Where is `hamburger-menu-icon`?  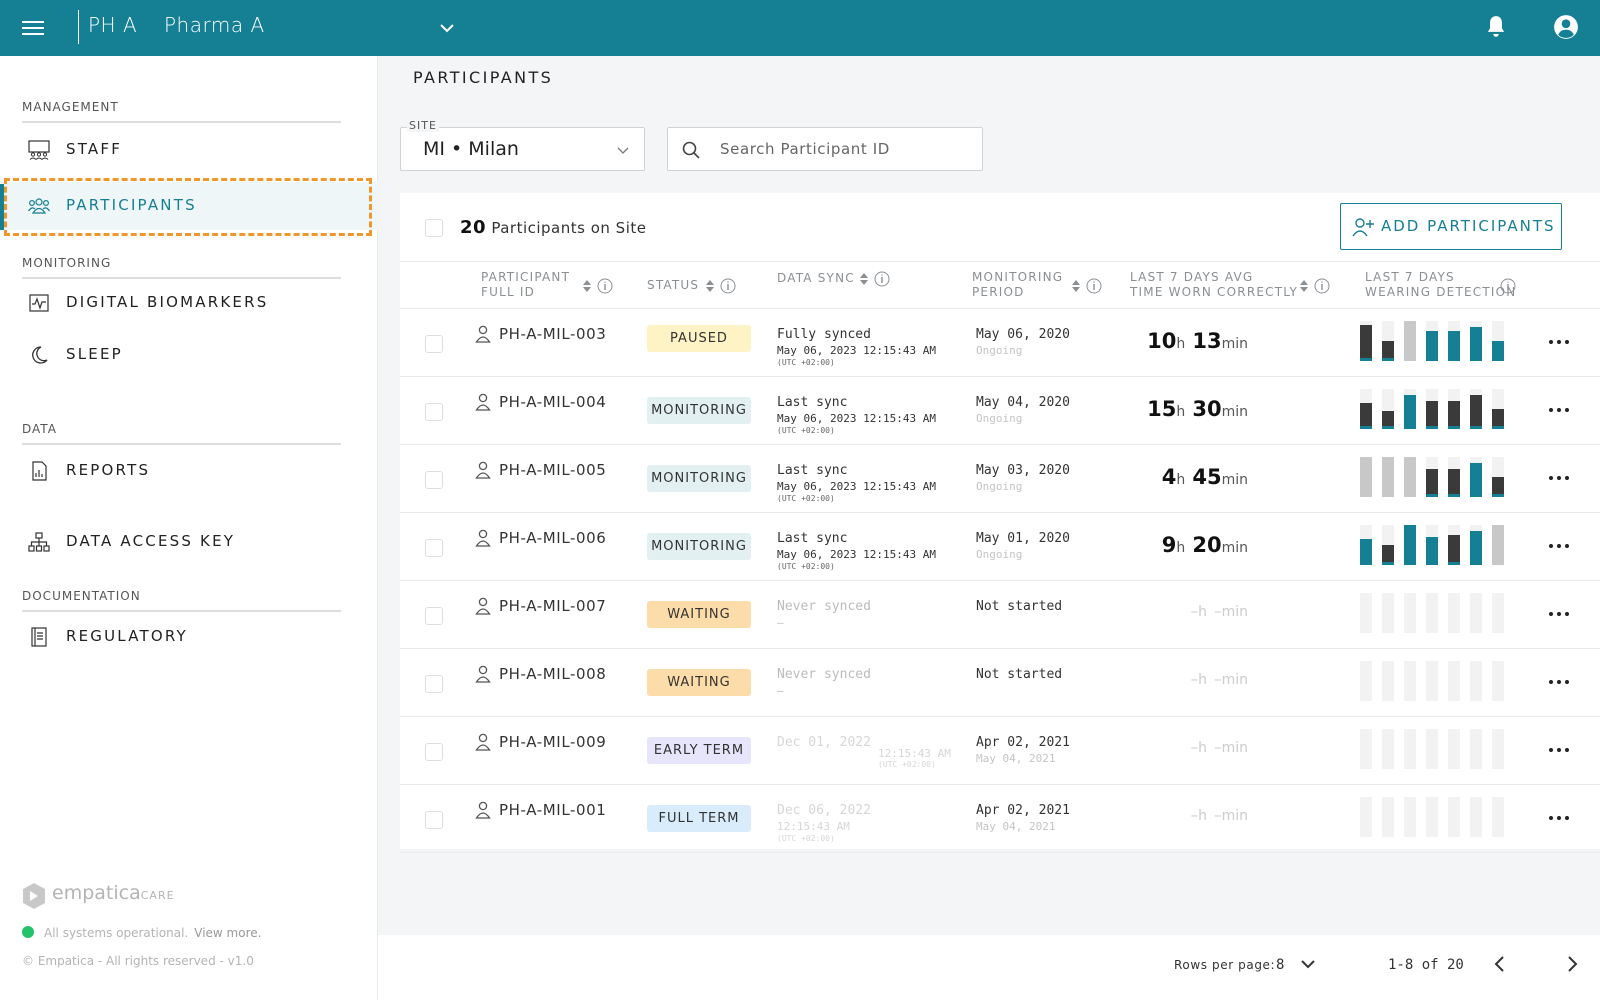 hamburger-menu-icon is located at coordinates (33, 28).